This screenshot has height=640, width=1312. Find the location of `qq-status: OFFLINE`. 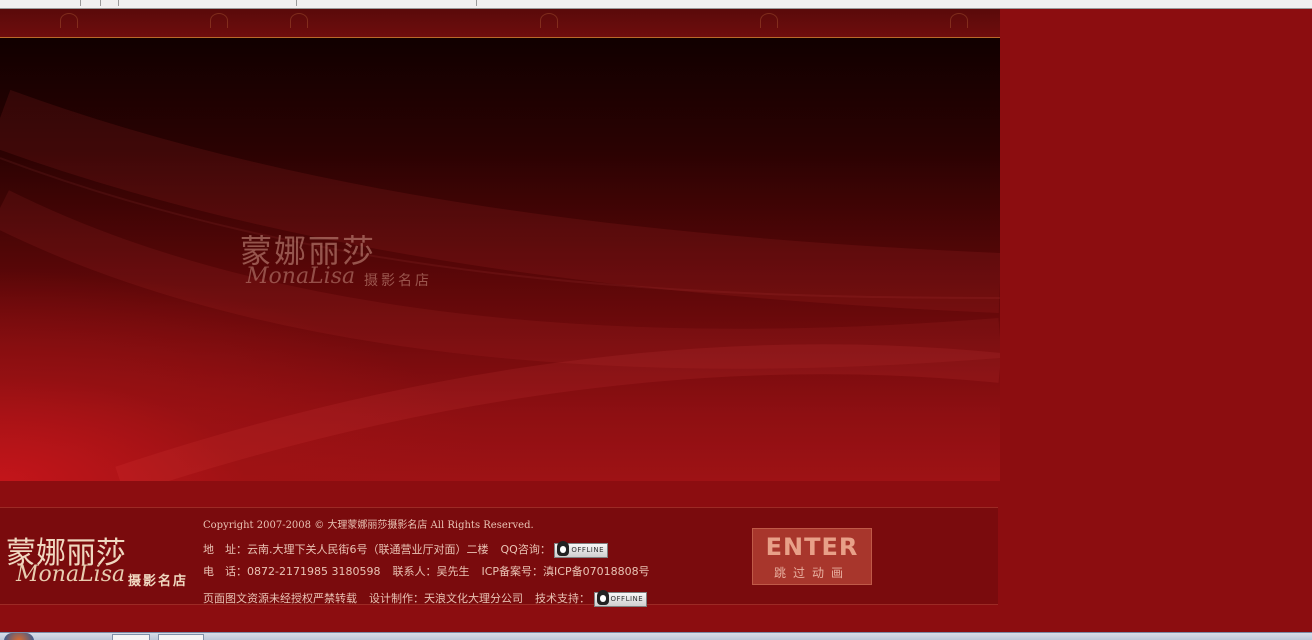

qq-status: OFFLINE is located at coordinates (588, 549).